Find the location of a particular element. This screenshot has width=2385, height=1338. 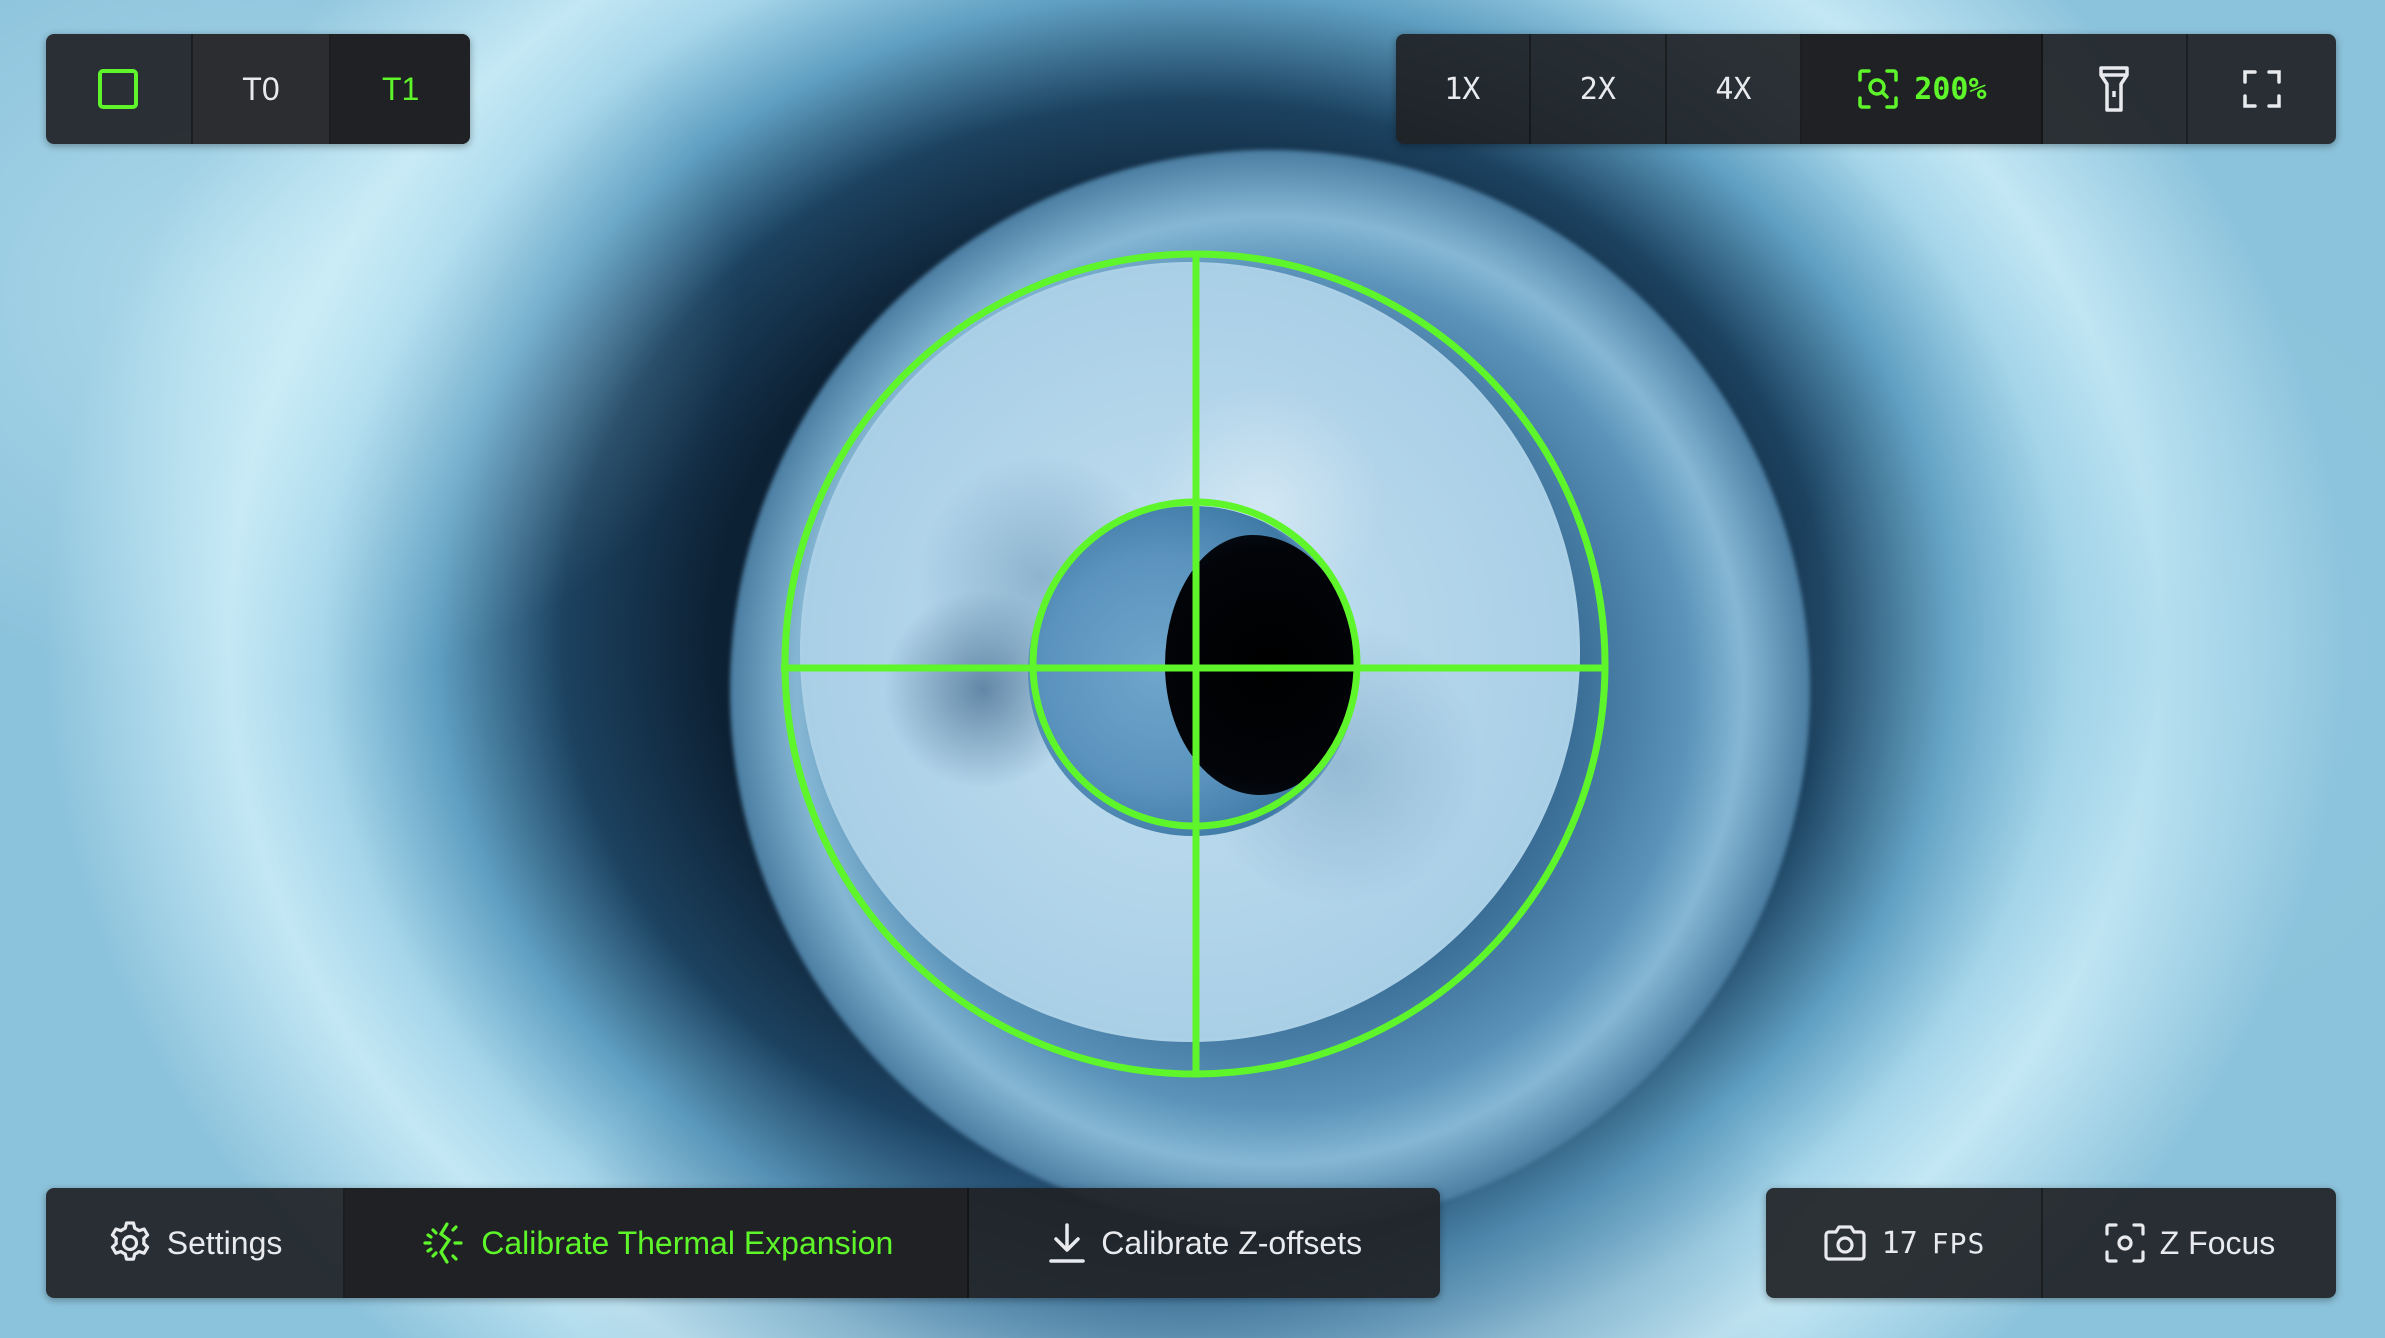

zoom-4x-label: 4X is located at coordinates (1733, 89).